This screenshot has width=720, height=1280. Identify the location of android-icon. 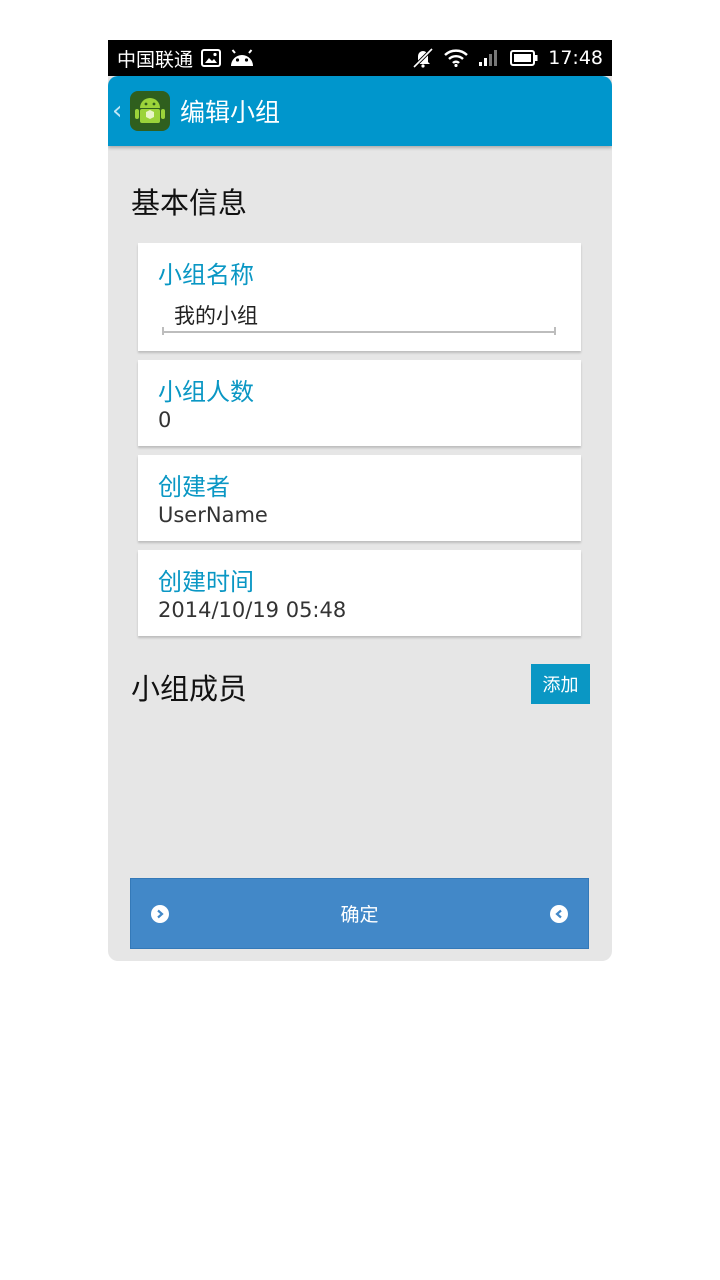
(242, 58).